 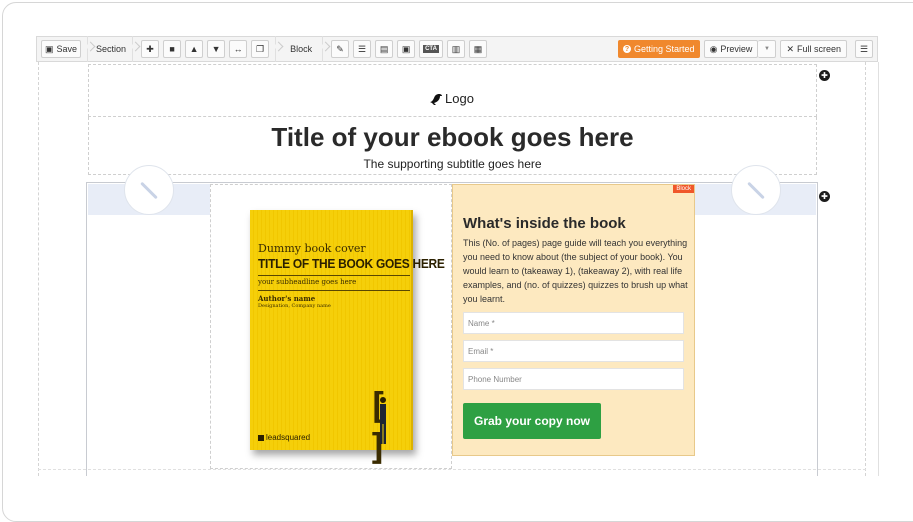 What do you see at coordinates (436, 99) in the screenshot?
I see `bird-logo-icon` at bounding box center [436, 99].